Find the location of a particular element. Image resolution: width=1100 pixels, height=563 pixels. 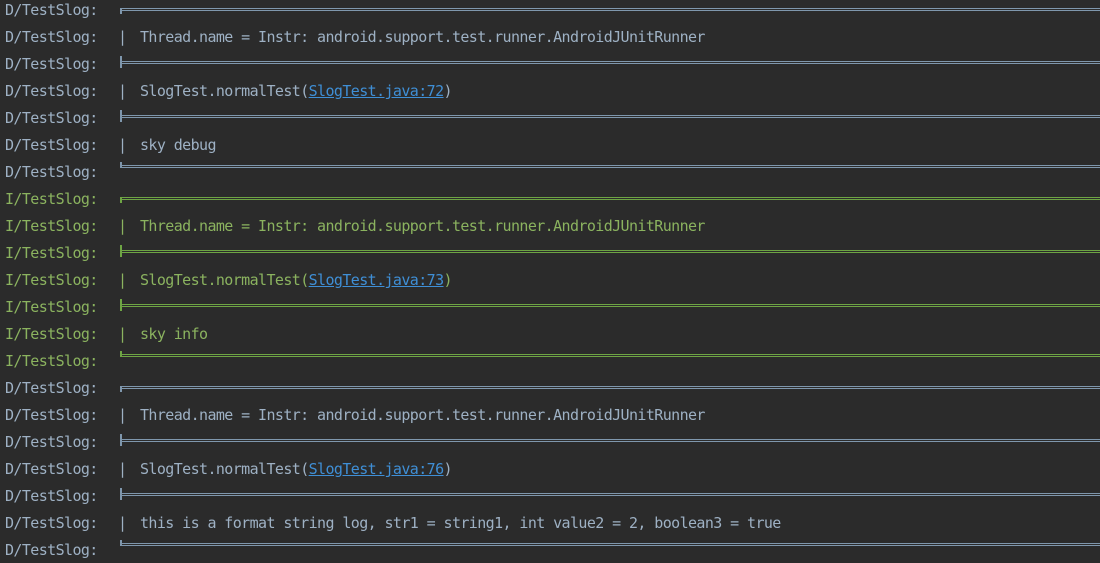

source-file-link: SlogTest.java:76 is located at coordinates (377, 469).